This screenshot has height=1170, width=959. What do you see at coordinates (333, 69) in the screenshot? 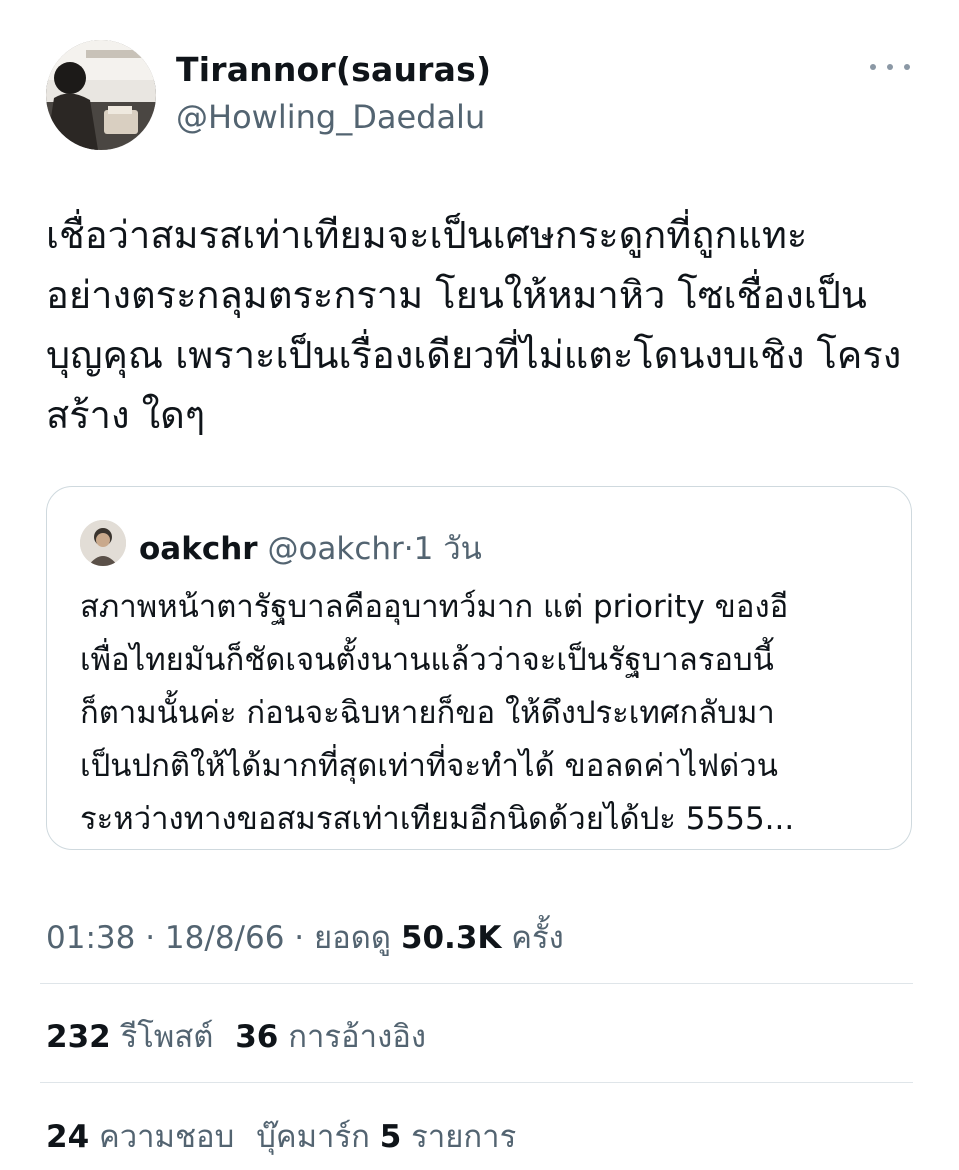
I see `author-name: Tirannor(sauras)` at bounding box center [333, 69].